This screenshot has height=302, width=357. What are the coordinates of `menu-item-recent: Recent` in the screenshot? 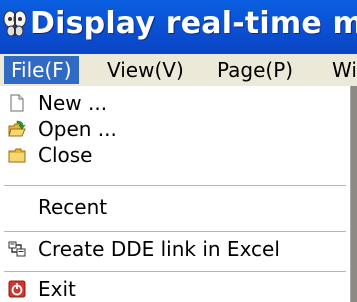 It's located at (175, 207).